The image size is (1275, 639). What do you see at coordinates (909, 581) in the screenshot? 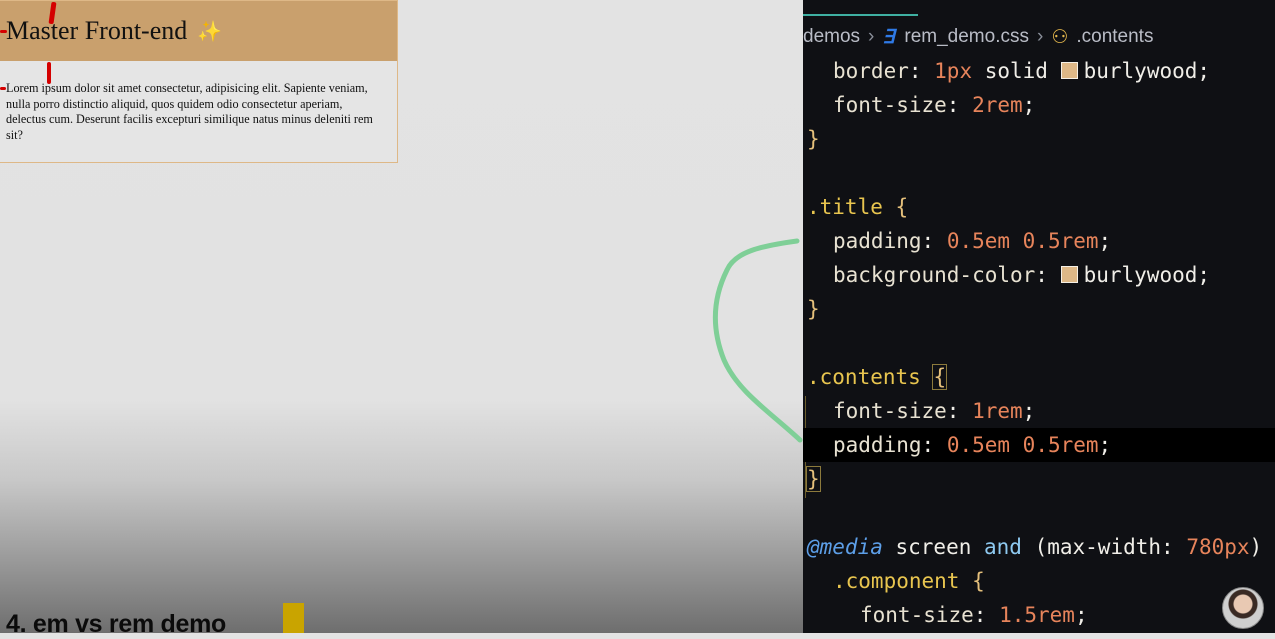
I see `code-line: .component {` at bounding box center [909, 581].